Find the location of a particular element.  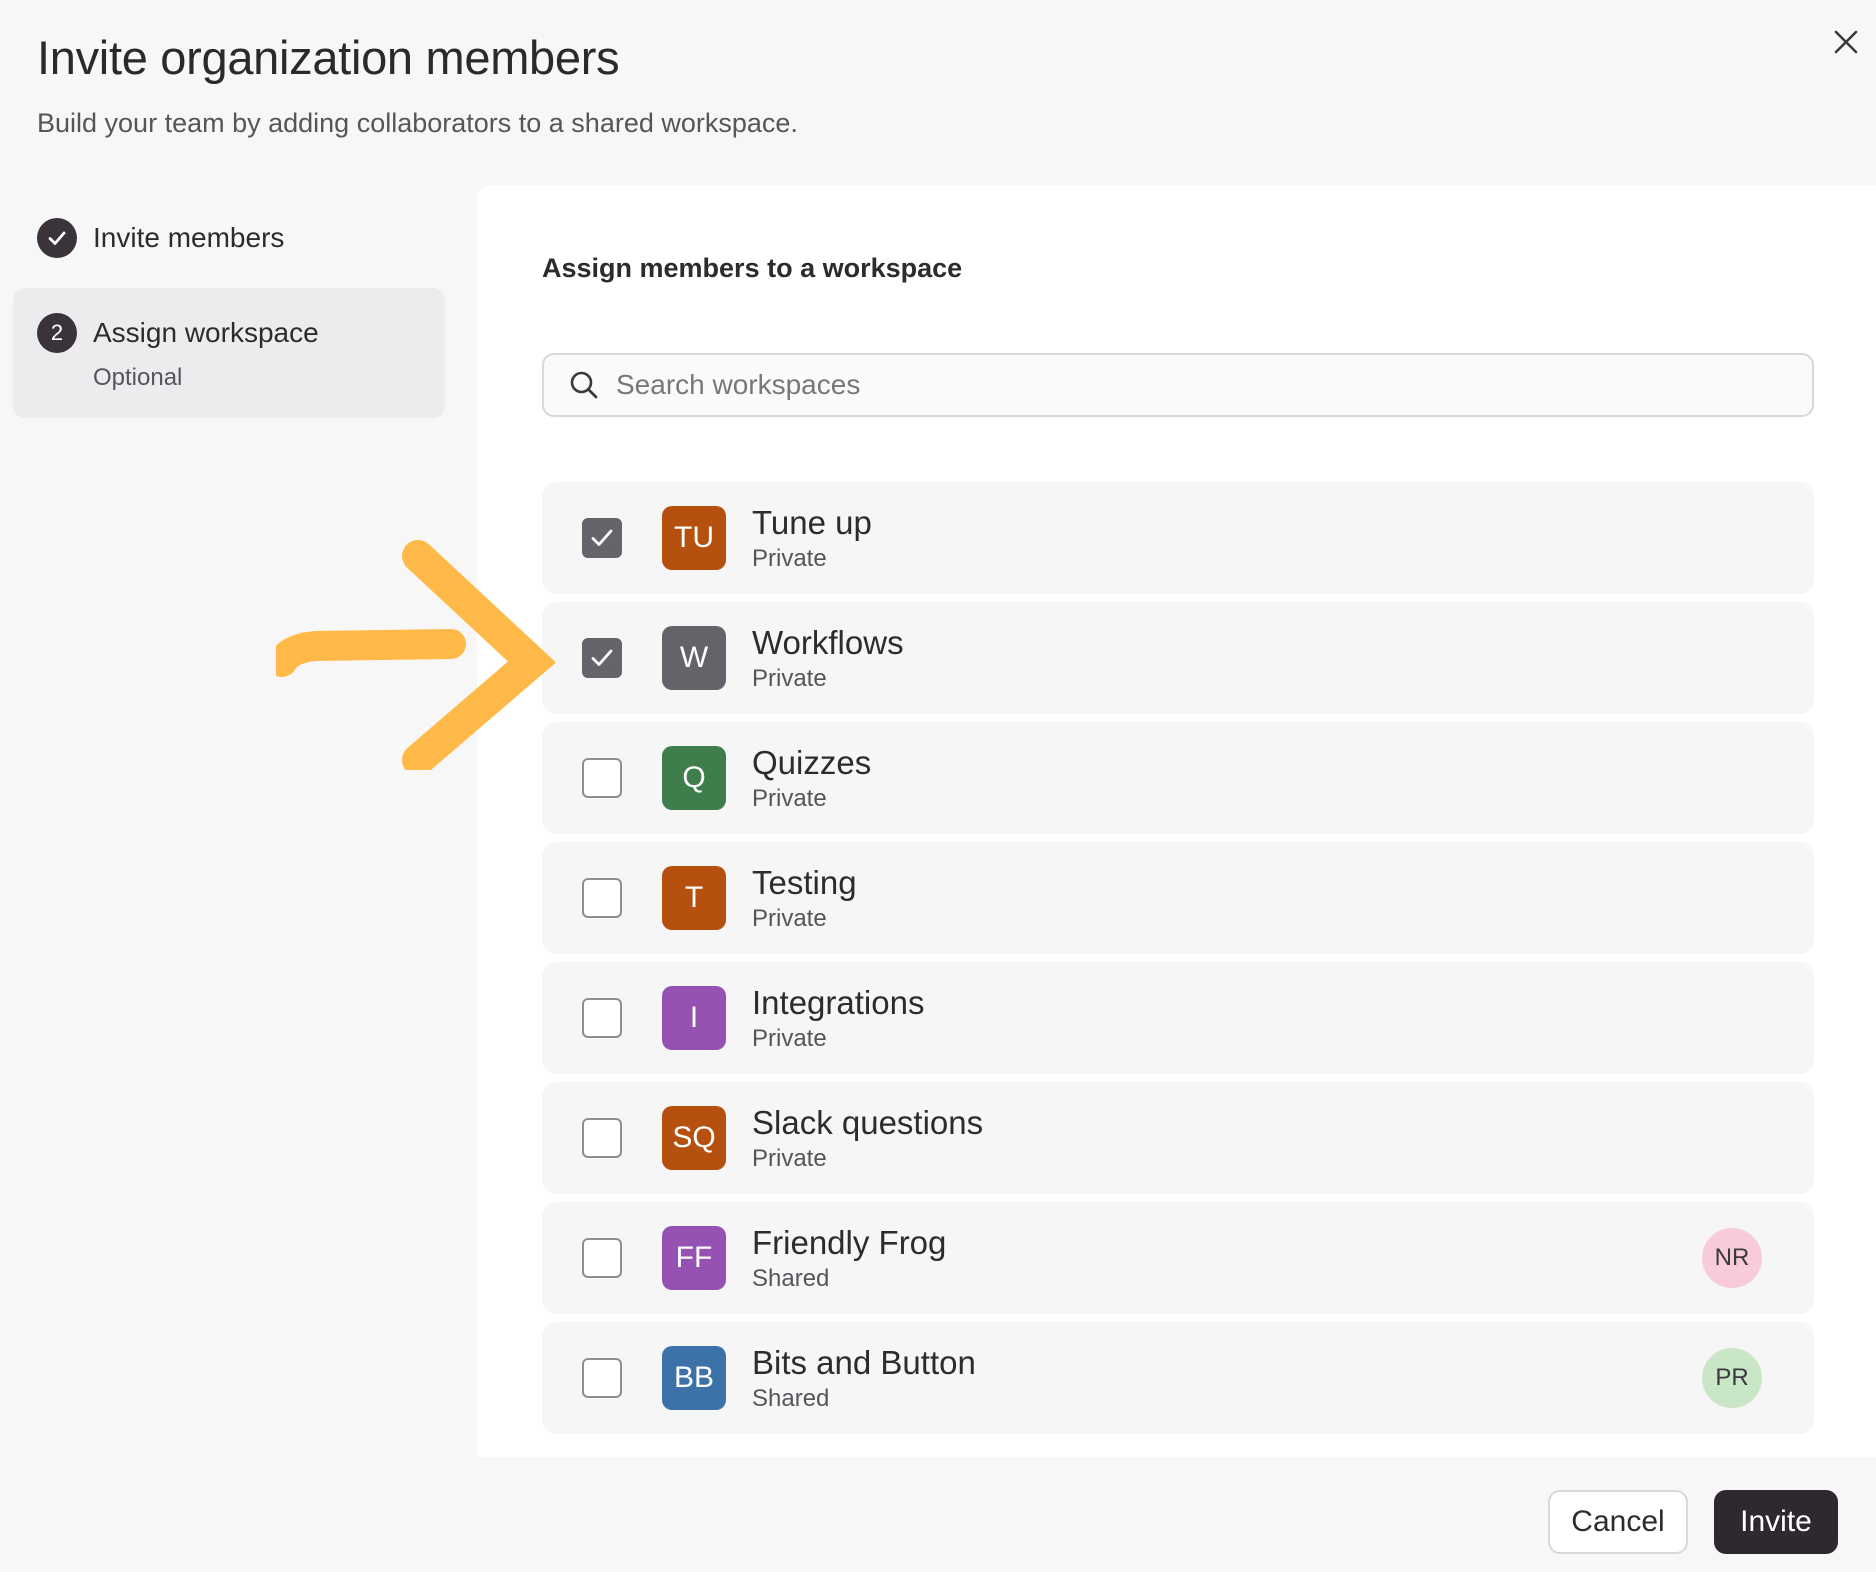

workspace-avatar: T is located at coordinates (694, 898).